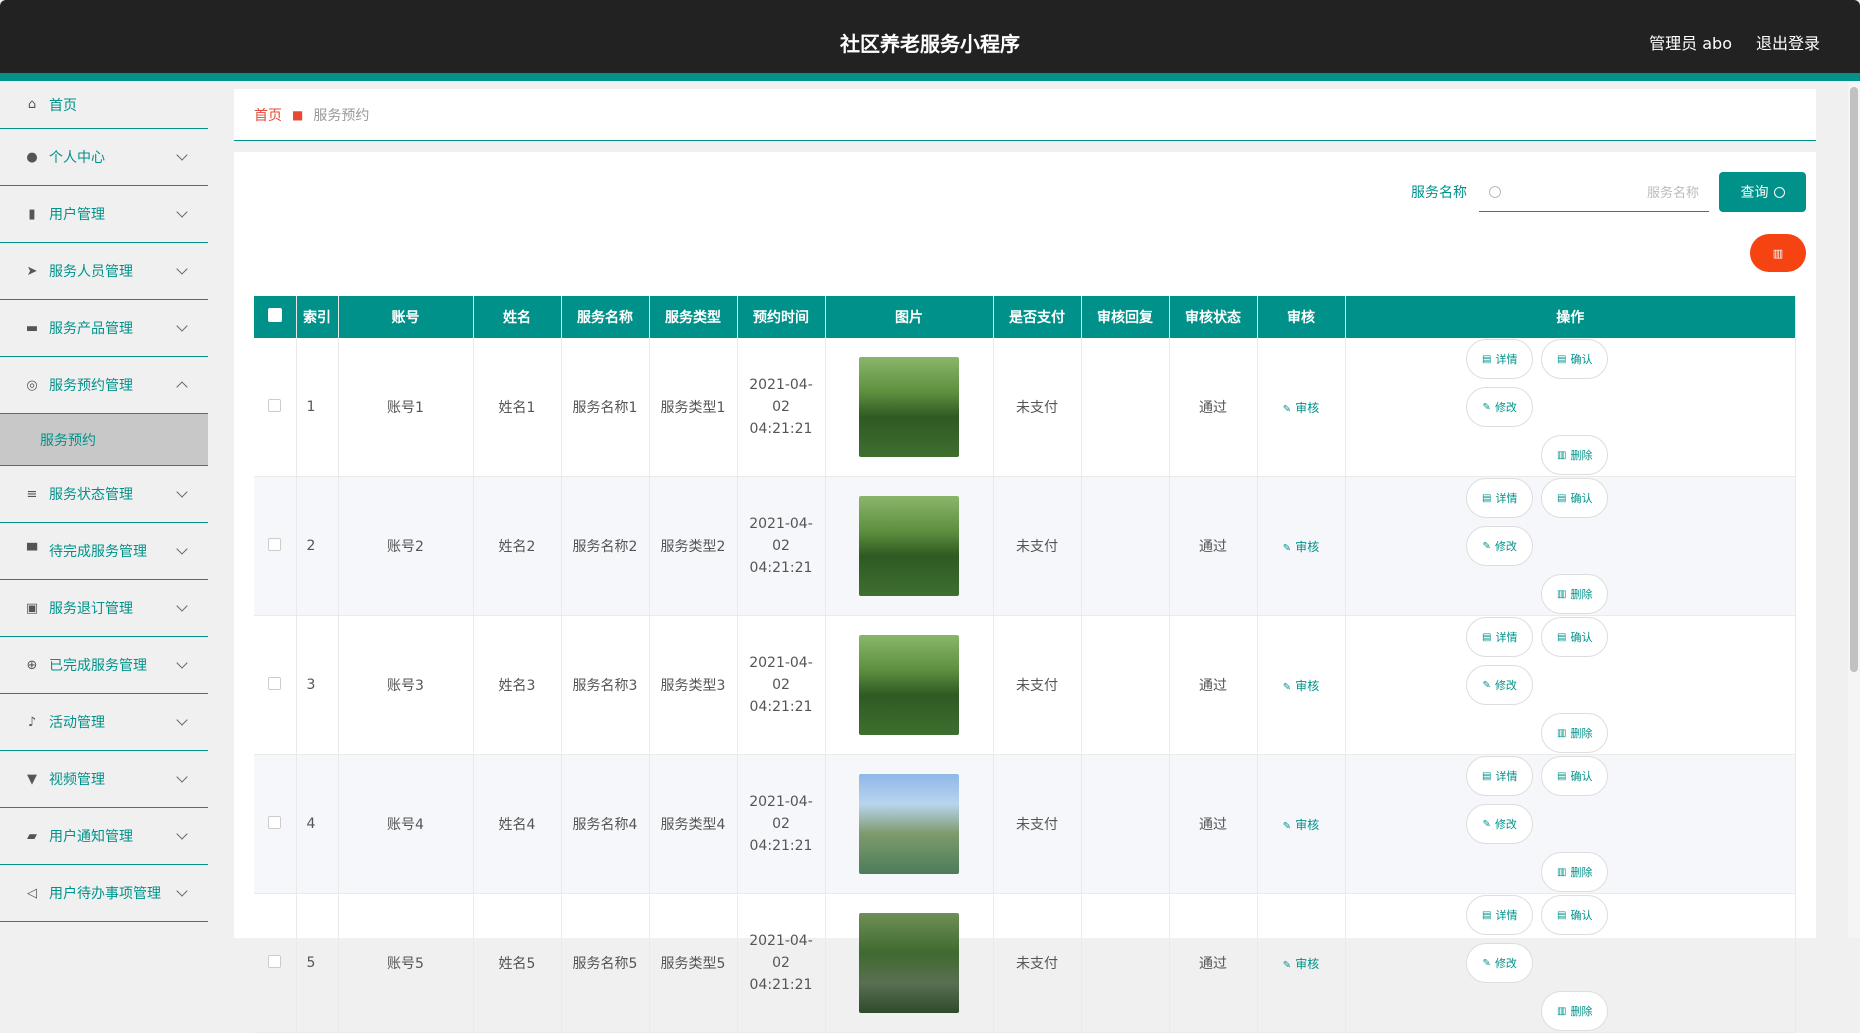 The width and height of the screenshot is (1860, 1033). What do you see at coordinates (605, 963) in the screenshot?
I see `row-service: 服务名称5` at bounding box center [605, 963].